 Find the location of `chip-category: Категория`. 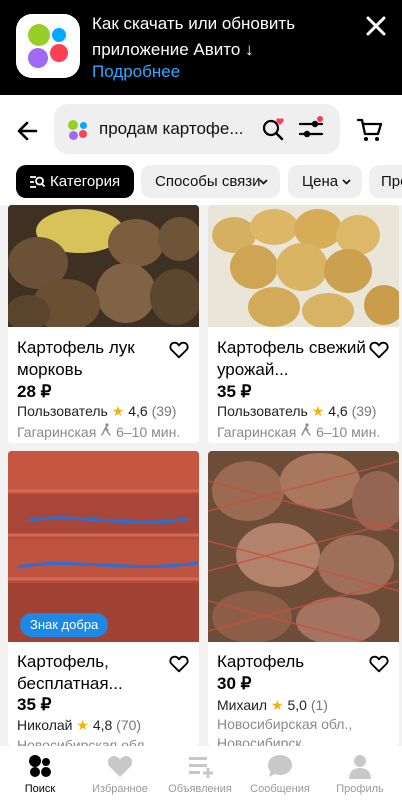

chip-category: Категория is located at coordinates (75, 181).